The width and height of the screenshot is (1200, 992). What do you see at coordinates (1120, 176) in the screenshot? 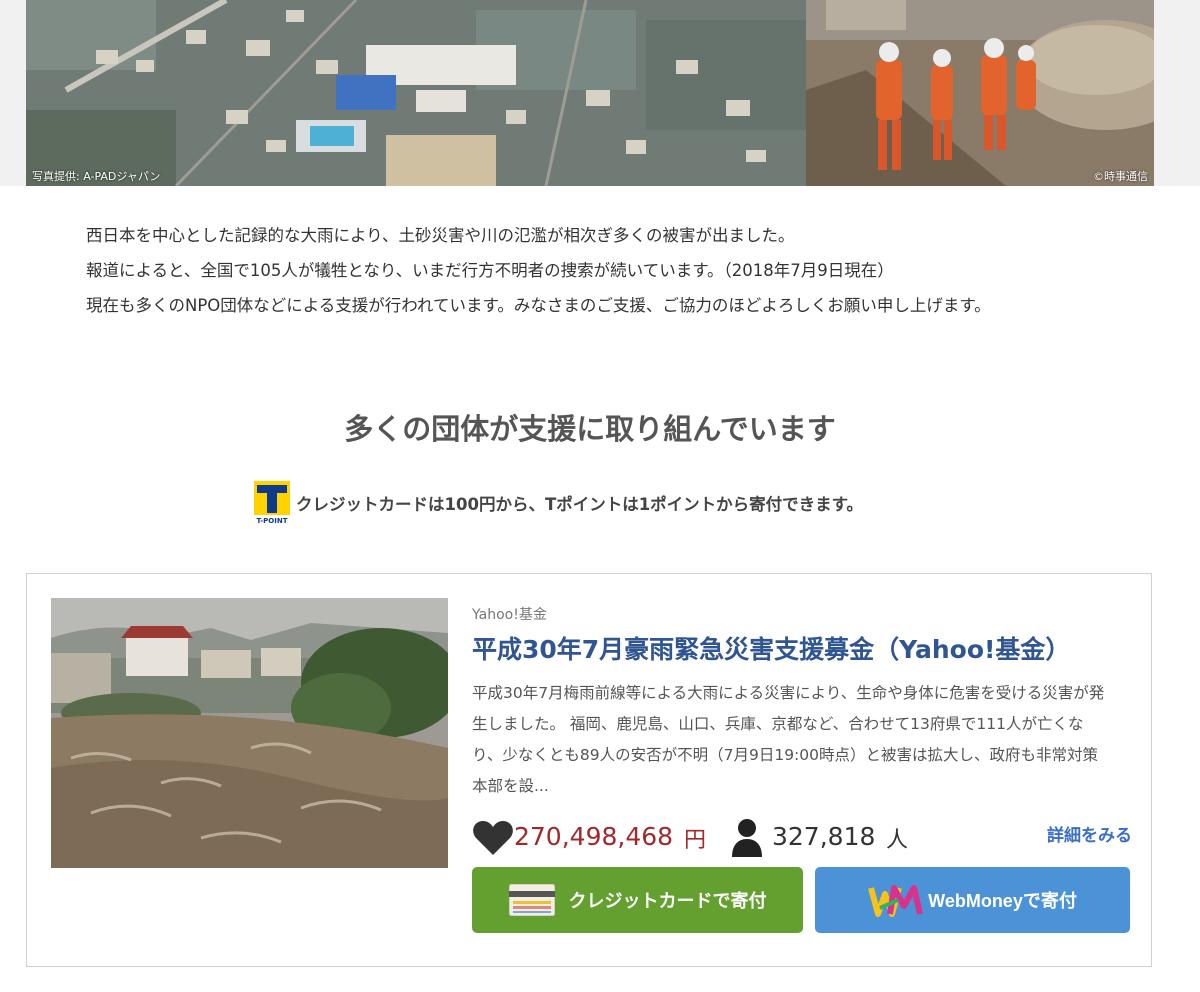
I see `photo-credit-right: ©時事通信` at bounding box center [1120, 176].